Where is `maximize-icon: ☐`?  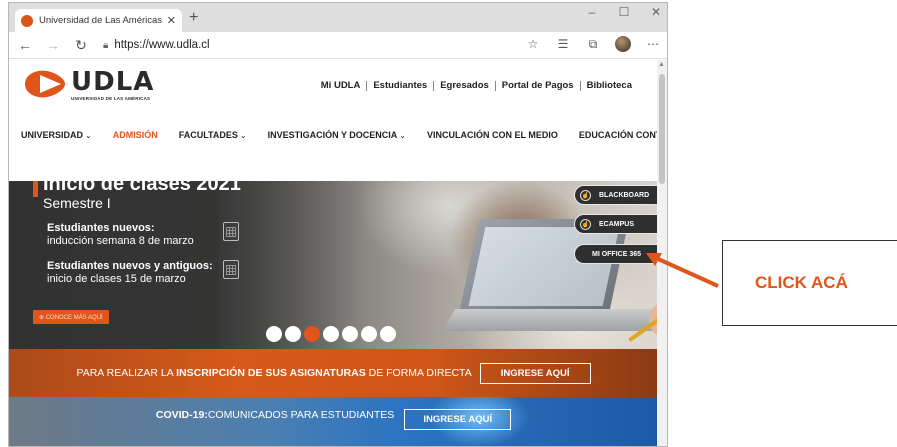 maximize-icon: ☐ is located at coordinates (624, 12).